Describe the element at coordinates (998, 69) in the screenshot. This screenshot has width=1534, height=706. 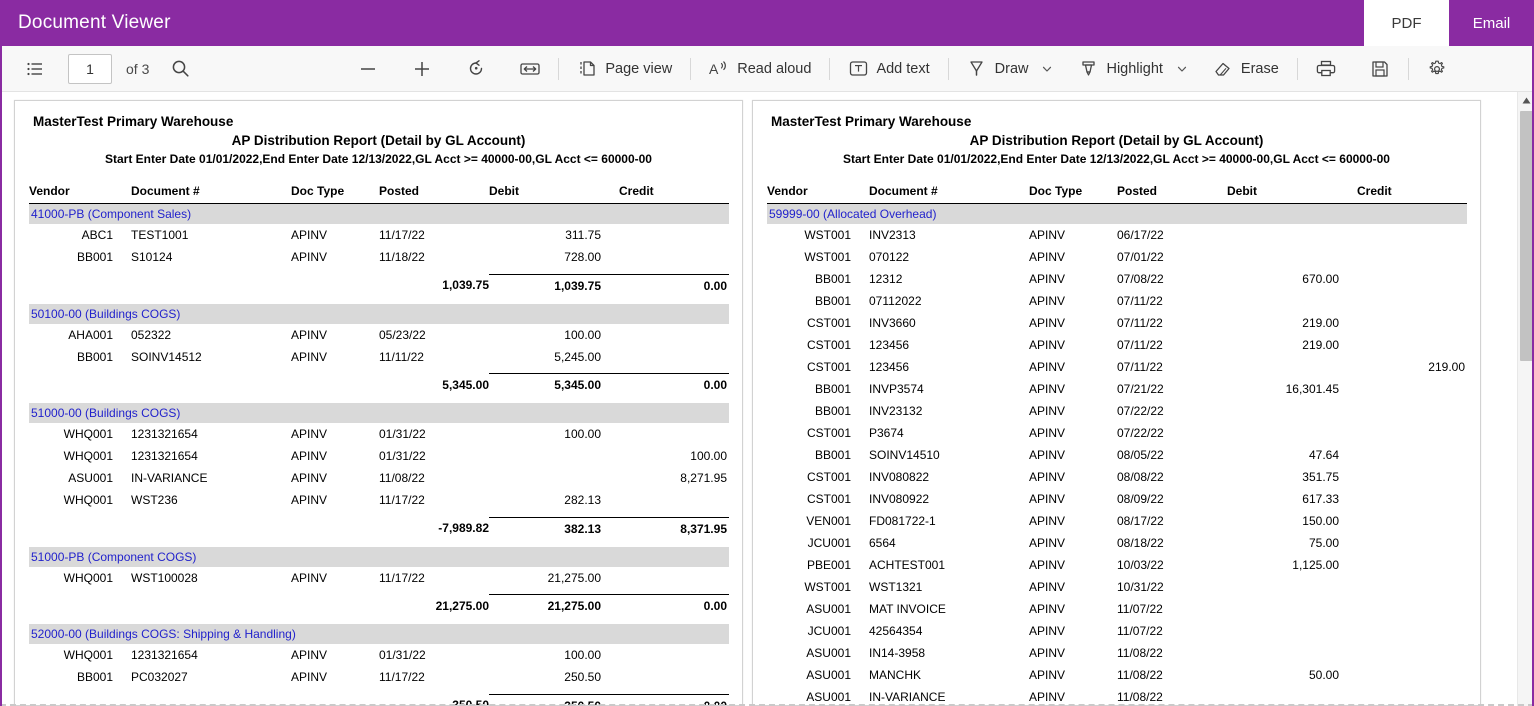
I see `draw-button: Draw` at that location.